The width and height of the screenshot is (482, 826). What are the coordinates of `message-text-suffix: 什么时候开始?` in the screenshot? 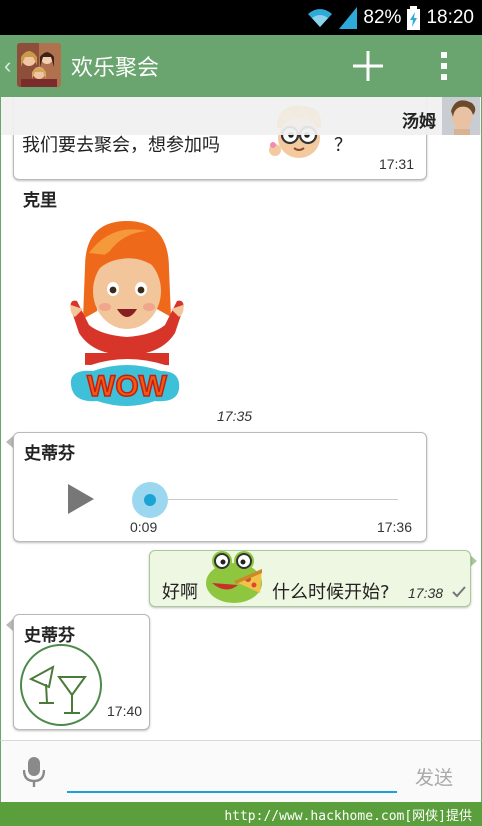 It's located at (331, 592).